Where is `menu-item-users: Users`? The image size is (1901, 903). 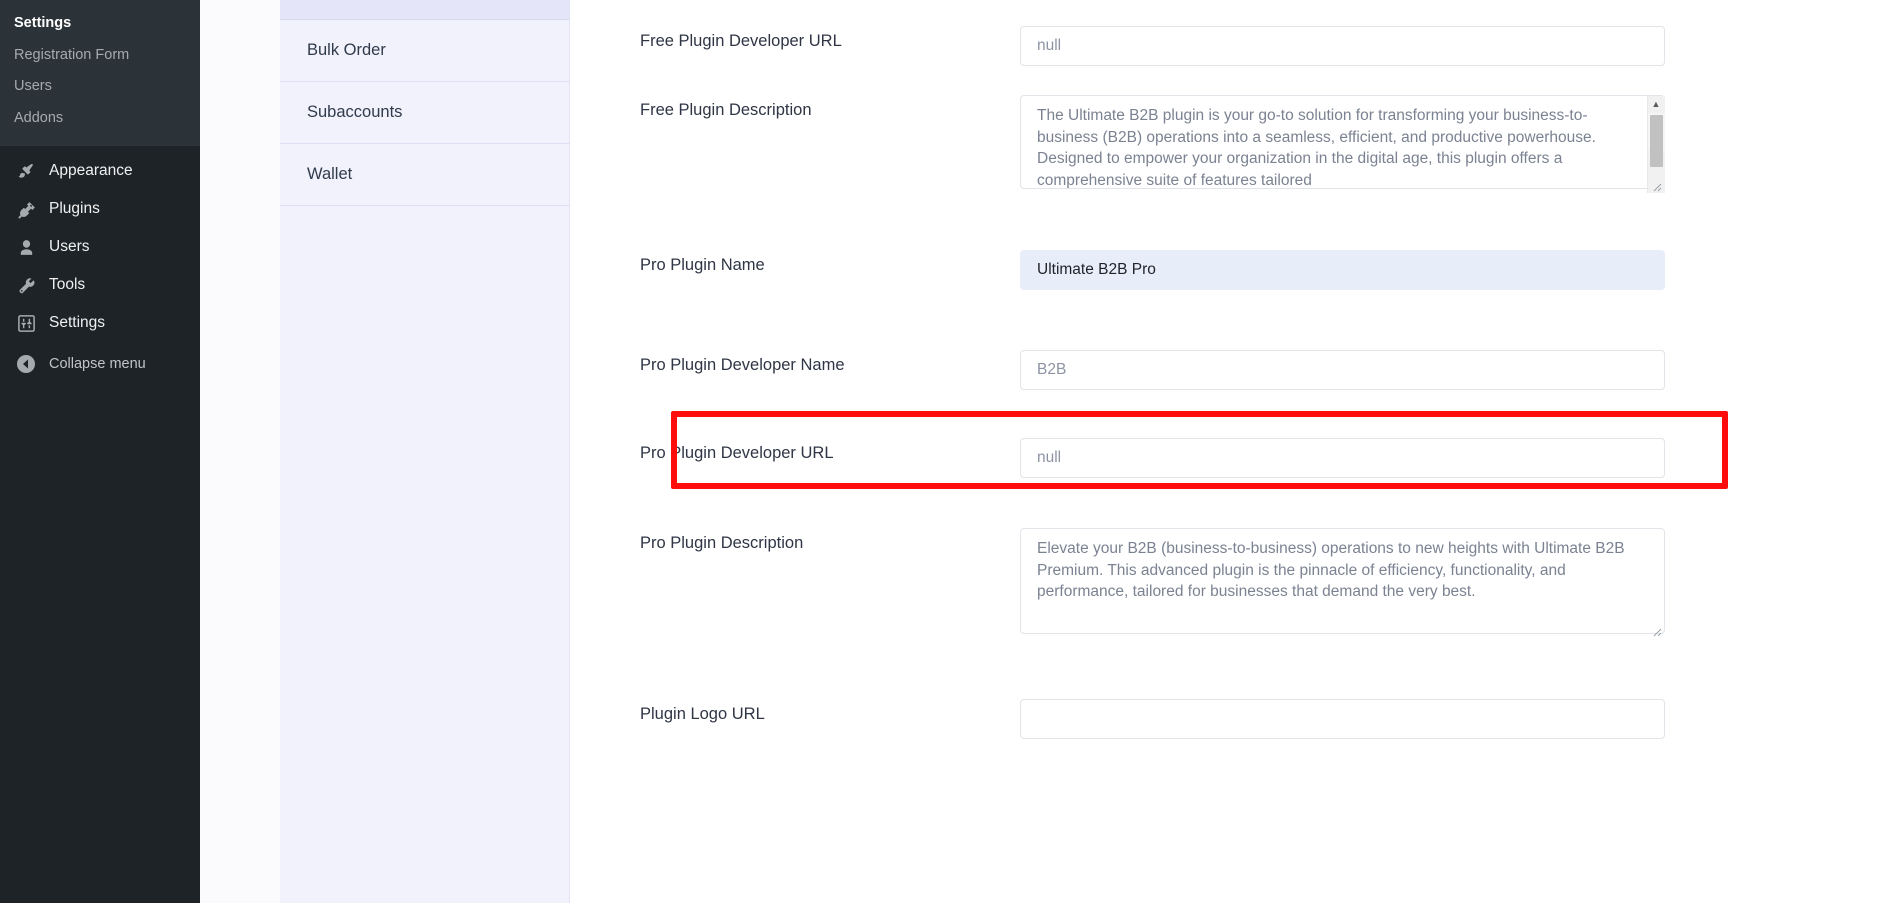 menu-item-users: Users is located at coordinates (100, 247).